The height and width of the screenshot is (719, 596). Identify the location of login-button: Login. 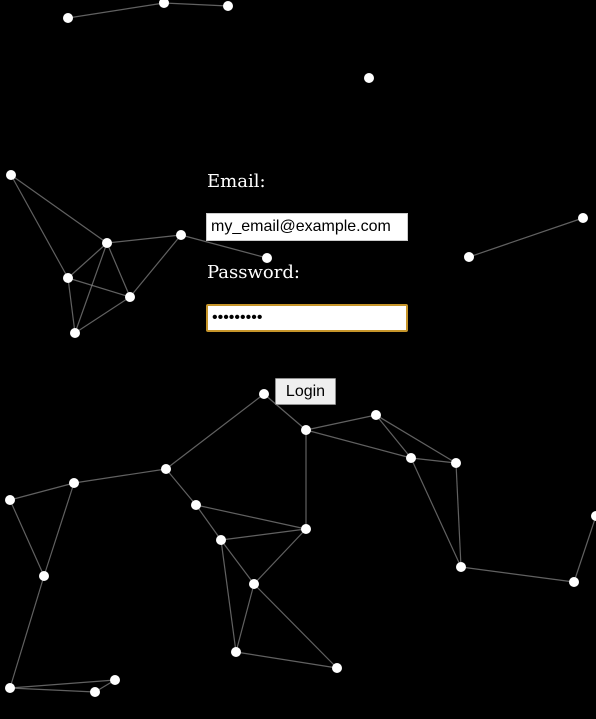
(305, 391).